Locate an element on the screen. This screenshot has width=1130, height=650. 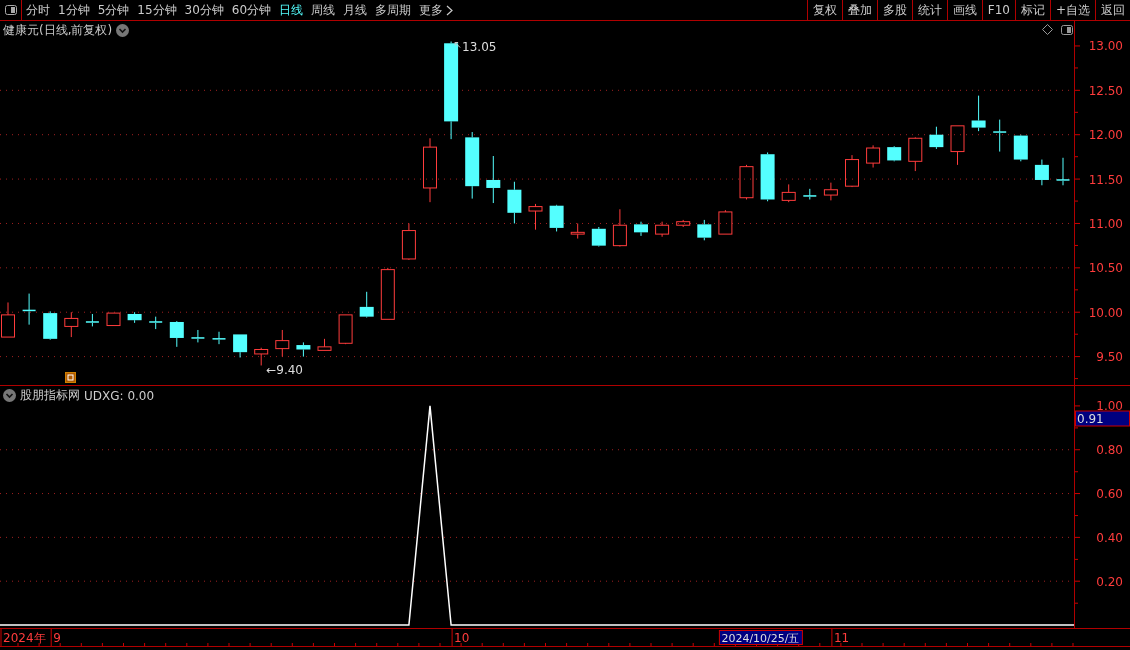
cursor-date: 2024/10/25/五 is located at coordinates (760, 637).